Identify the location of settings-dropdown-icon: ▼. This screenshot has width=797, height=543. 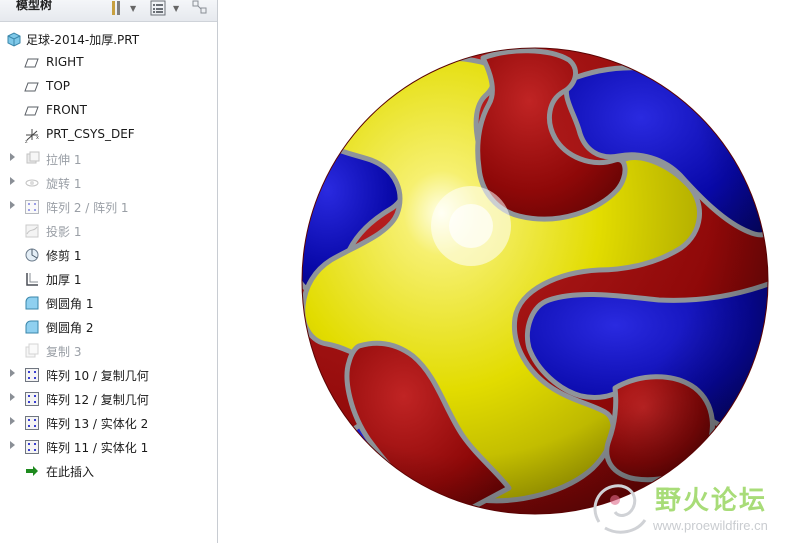
(133, 8).